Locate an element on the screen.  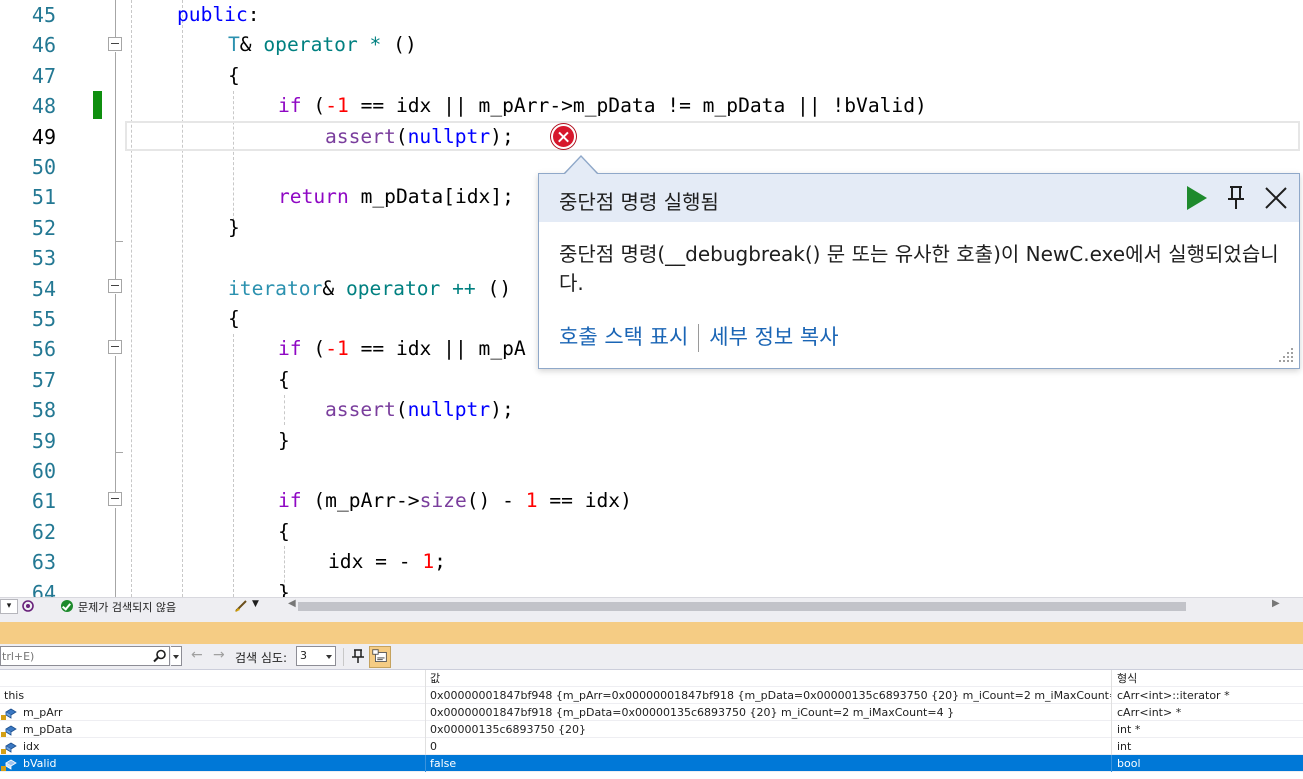
panel-splitter is located at coordinates (651, 618).